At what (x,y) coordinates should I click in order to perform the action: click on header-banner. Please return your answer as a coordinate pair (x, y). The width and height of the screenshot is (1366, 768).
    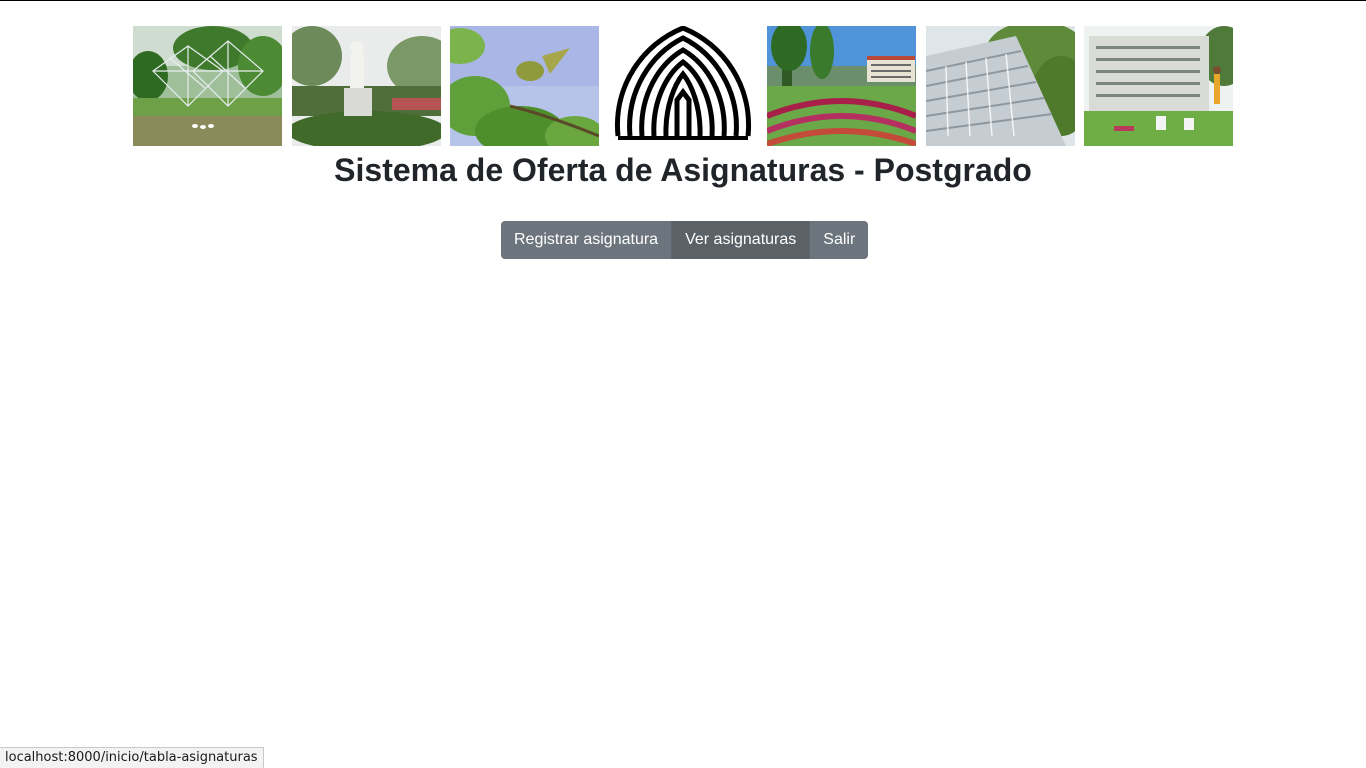
    Looking at the image, I should click on (683, 86).